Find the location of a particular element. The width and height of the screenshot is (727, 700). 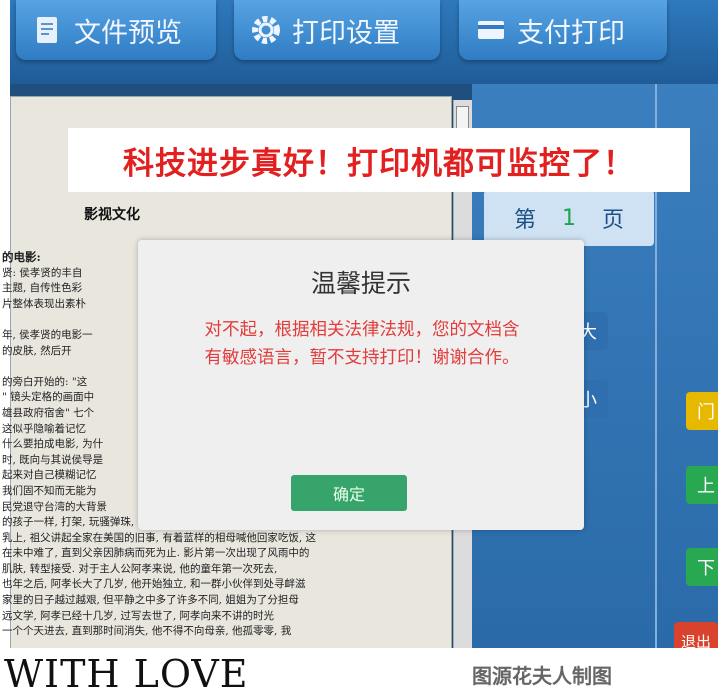

page-indicator: 第 1 页 is located at coordinates (569, 218).